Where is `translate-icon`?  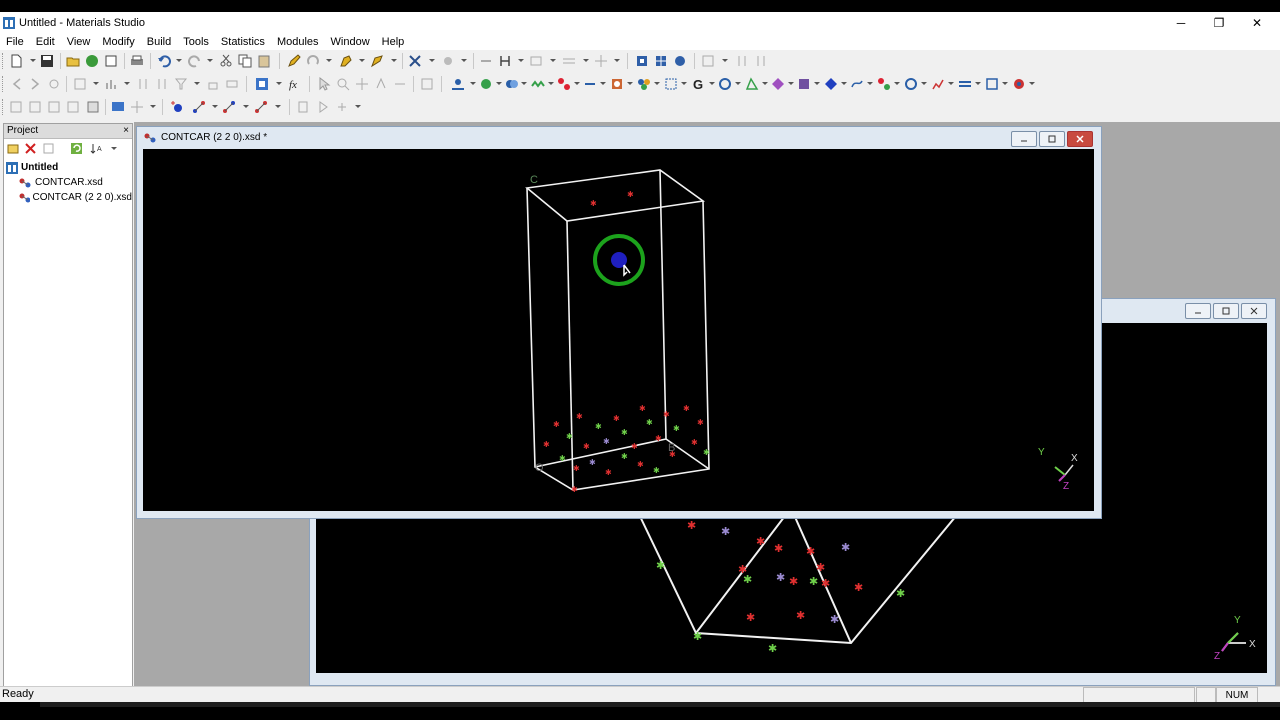 translate-icon is located at coordinates (362, 84).